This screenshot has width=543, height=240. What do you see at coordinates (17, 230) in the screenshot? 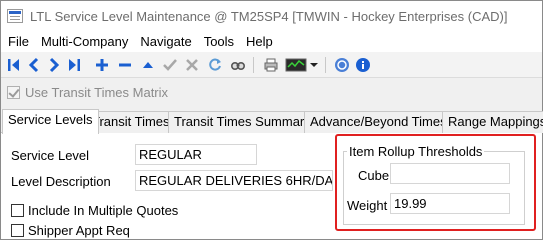
I see `shipper-appt-req-checkbox` at bounding box center [17, 230].